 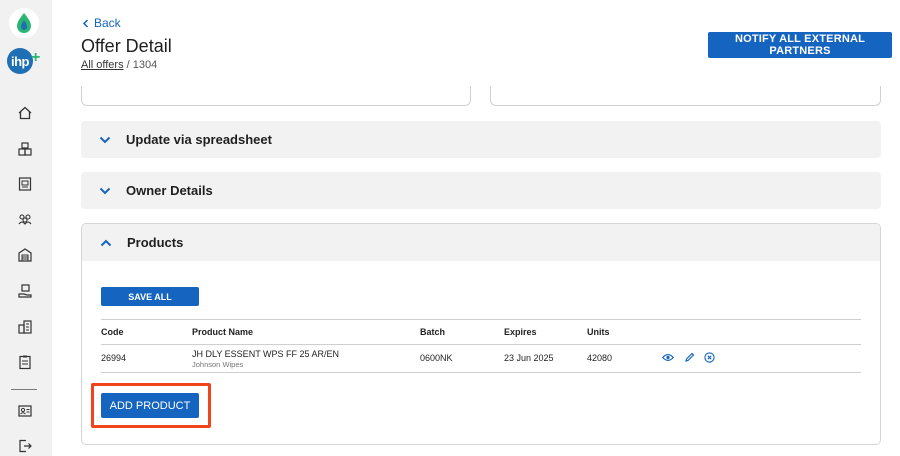 What do you see at coordinates (481, 372) in the screenshot?
I see `table-bottom-border` at bounding box center [481, 372].